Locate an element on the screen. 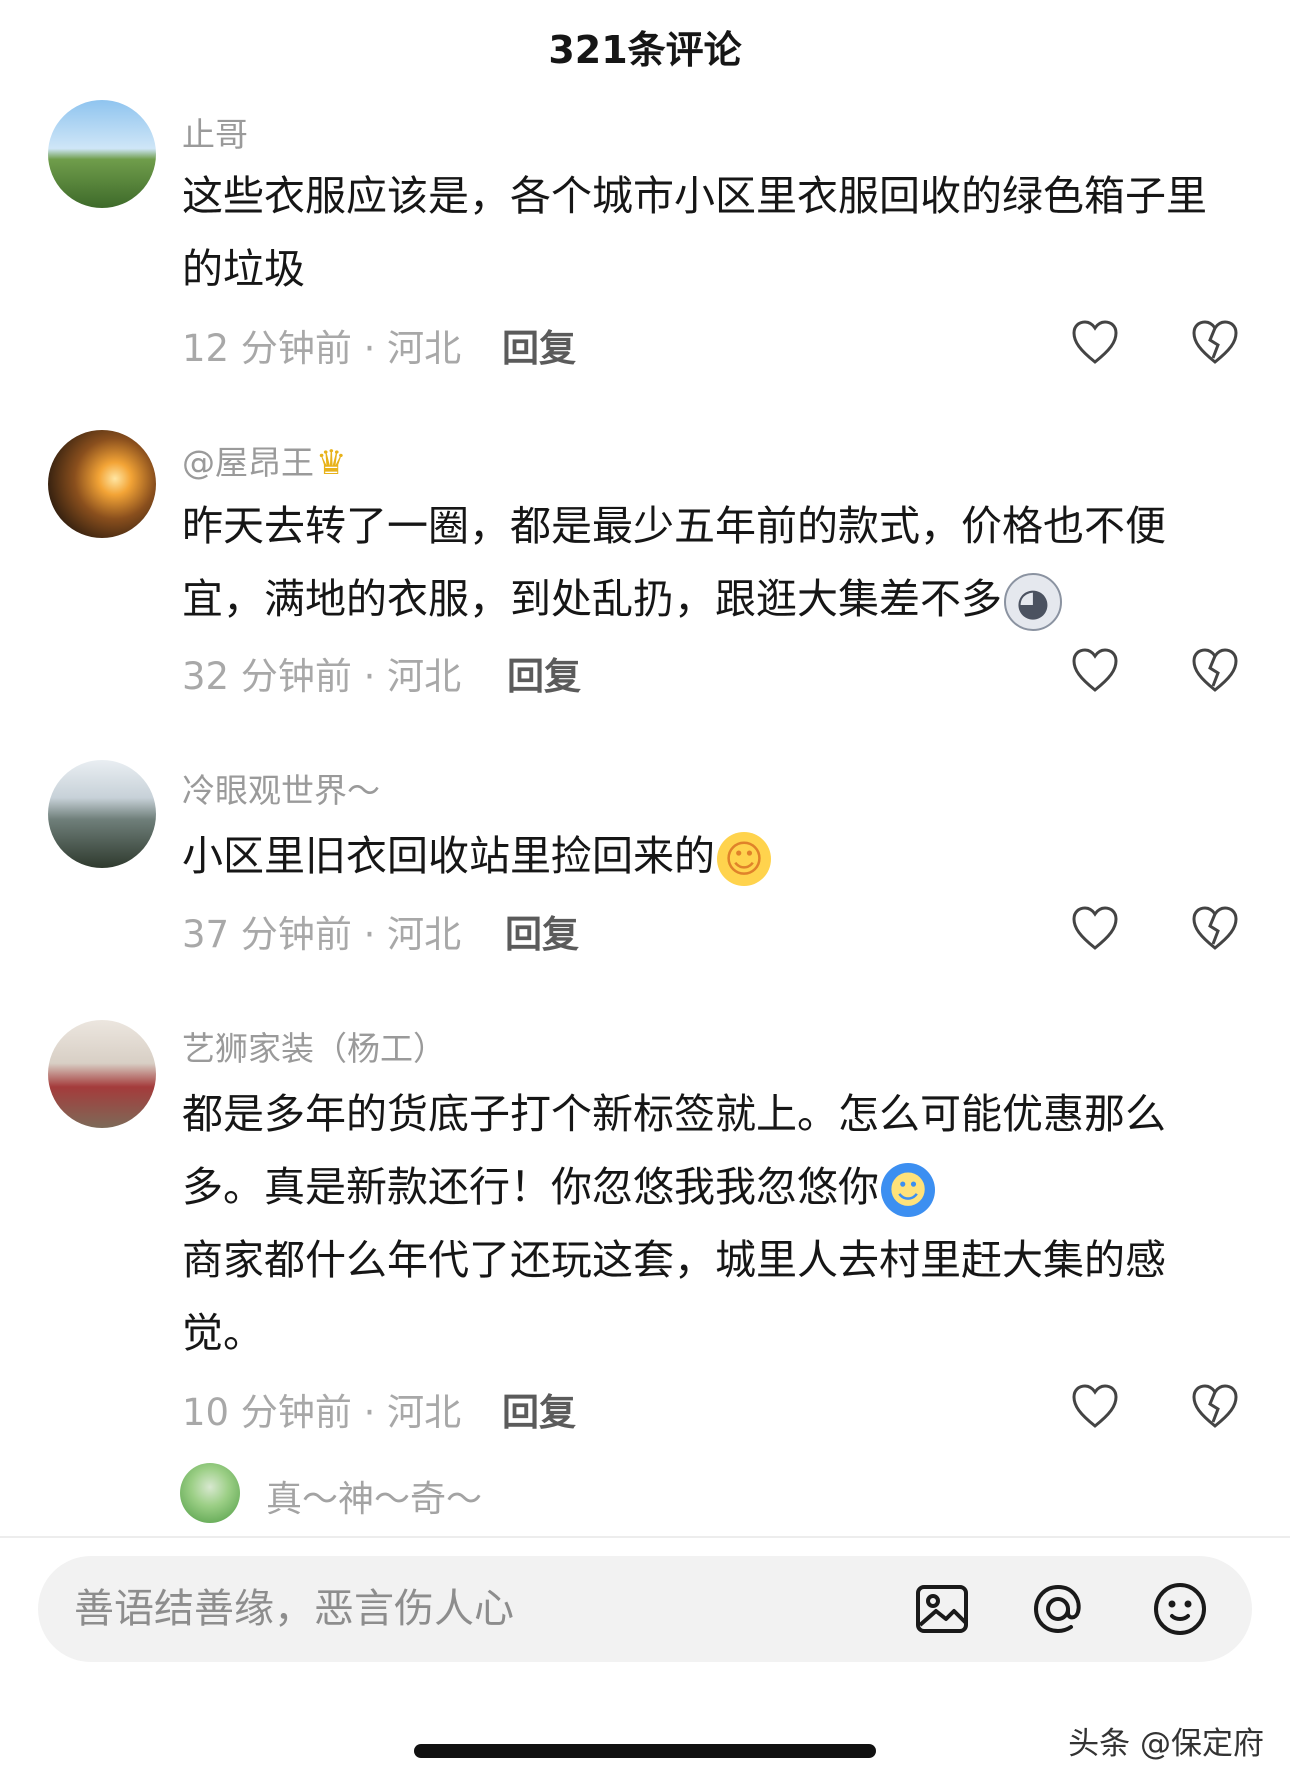  comment-username-text: @屋昂王 is located at coordinates (248, 462).